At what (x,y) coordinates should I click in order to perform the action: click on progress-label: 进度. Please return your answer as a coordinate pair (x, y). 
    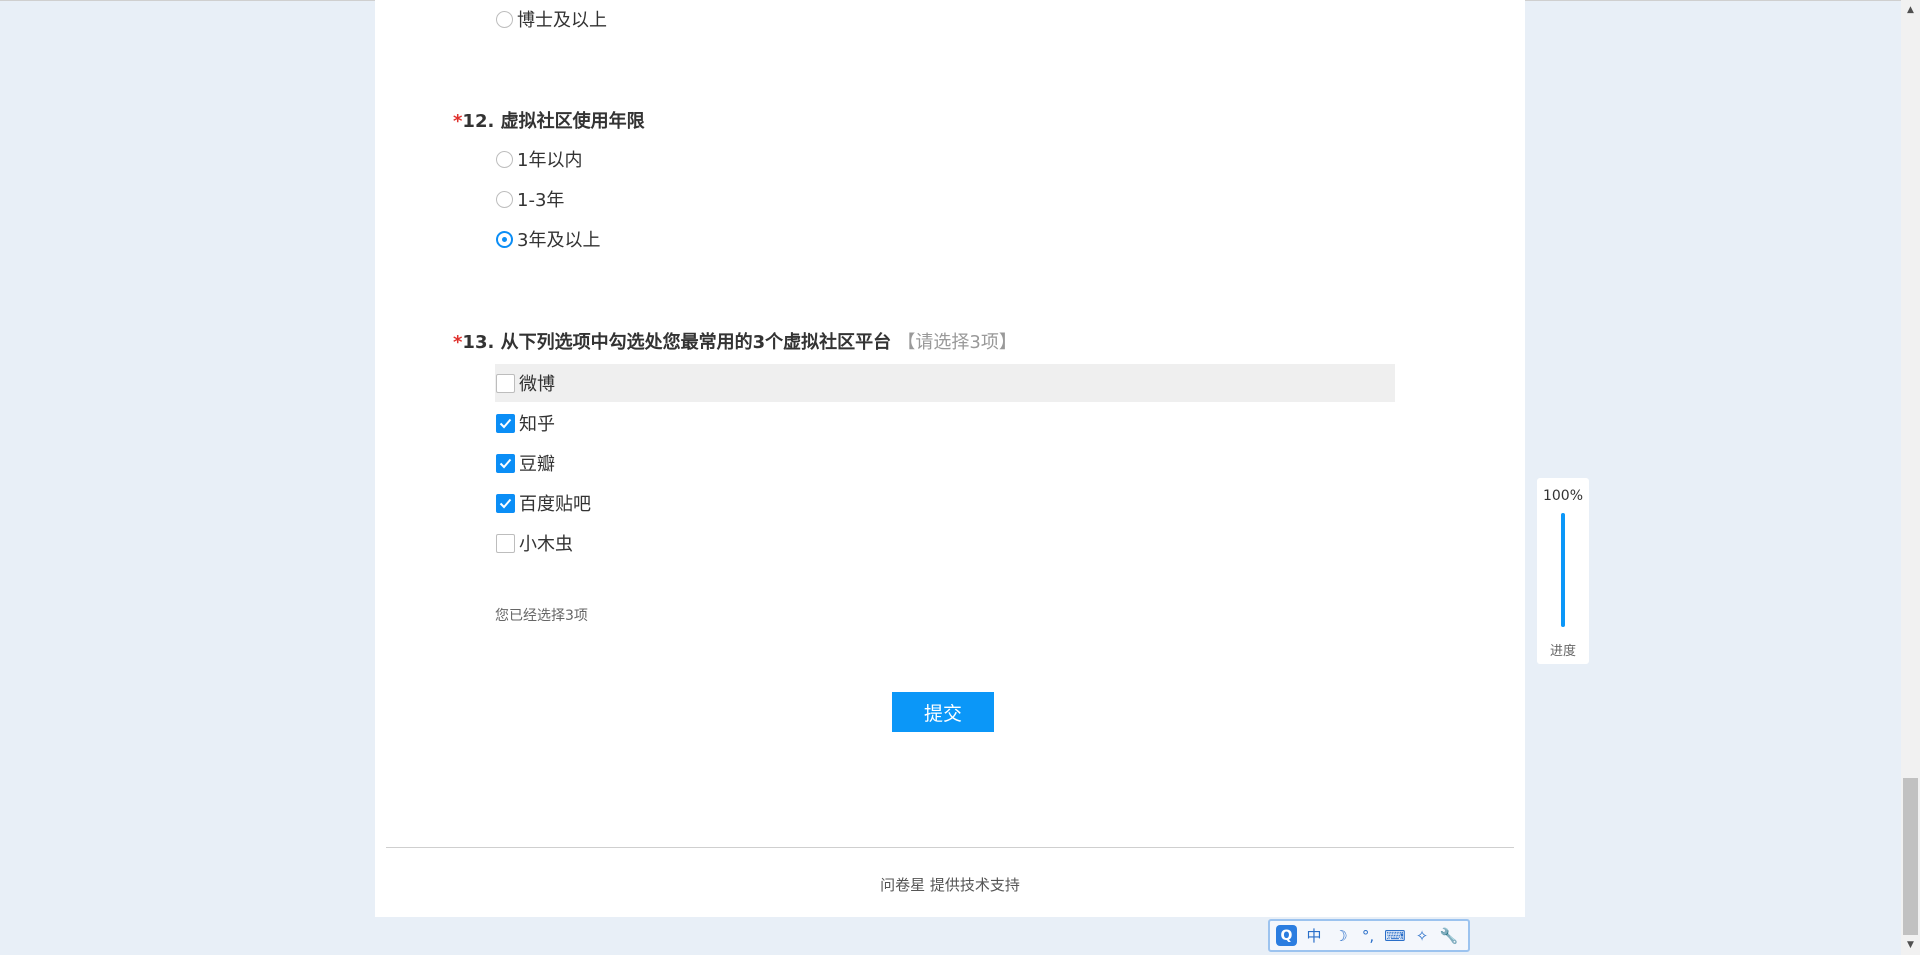
    Looking at the image, I should click on (1562, 651).